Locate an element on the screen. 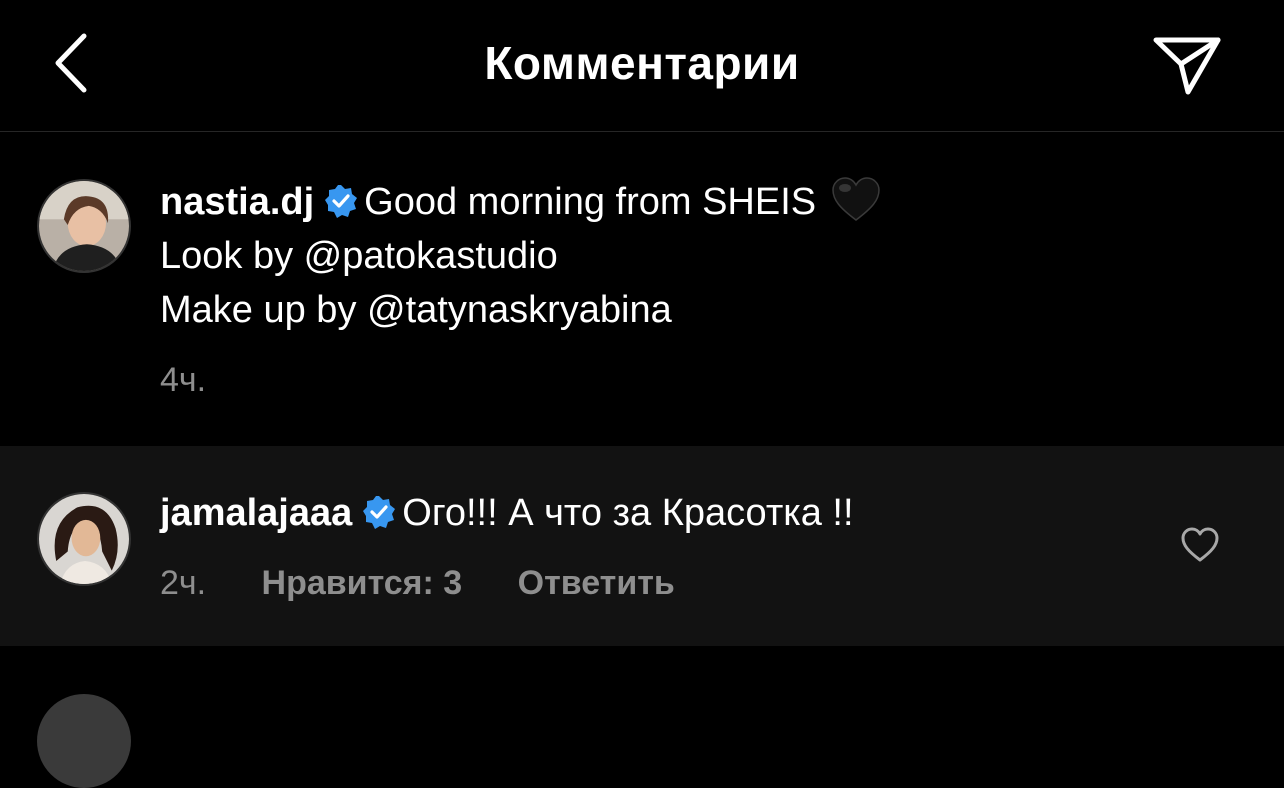  heart-outline-icon is located at coordinates (1200, 544).